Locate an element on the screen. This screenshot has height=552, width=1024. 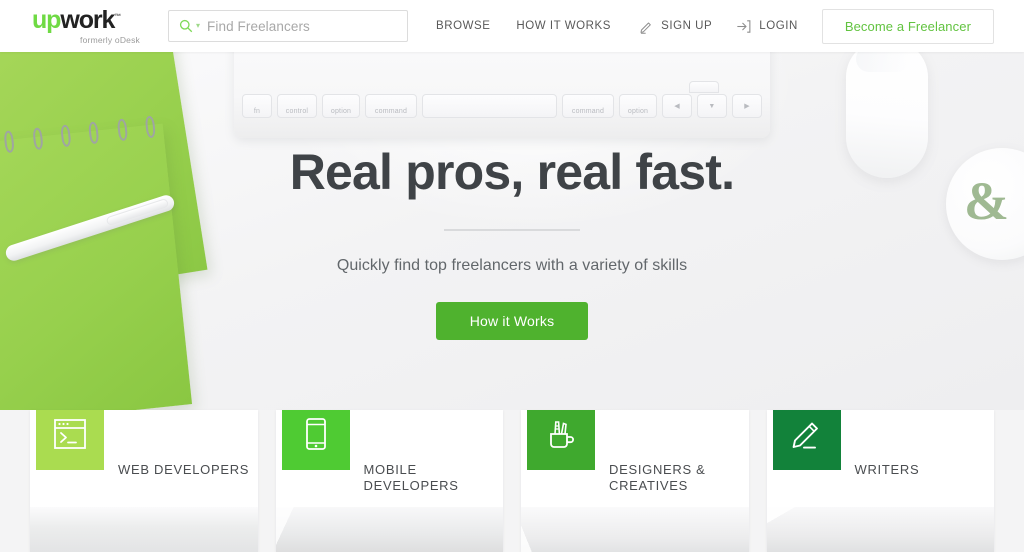
logo-wordmark: upwork™ is located at coordinates (77, 19).